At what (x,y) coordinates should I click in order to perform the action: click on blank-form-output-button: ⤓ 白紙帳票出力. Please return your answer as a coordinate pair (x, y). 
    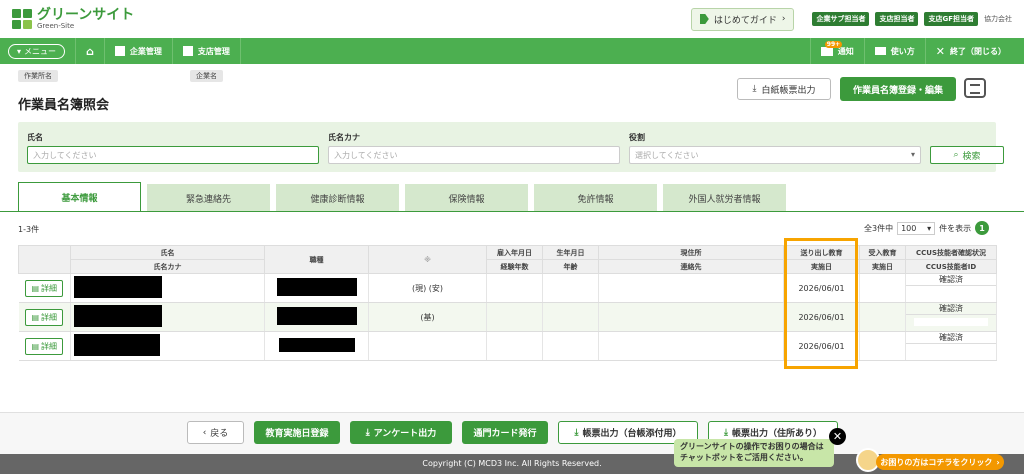
    Looking at the image, I should click on (784, 89).